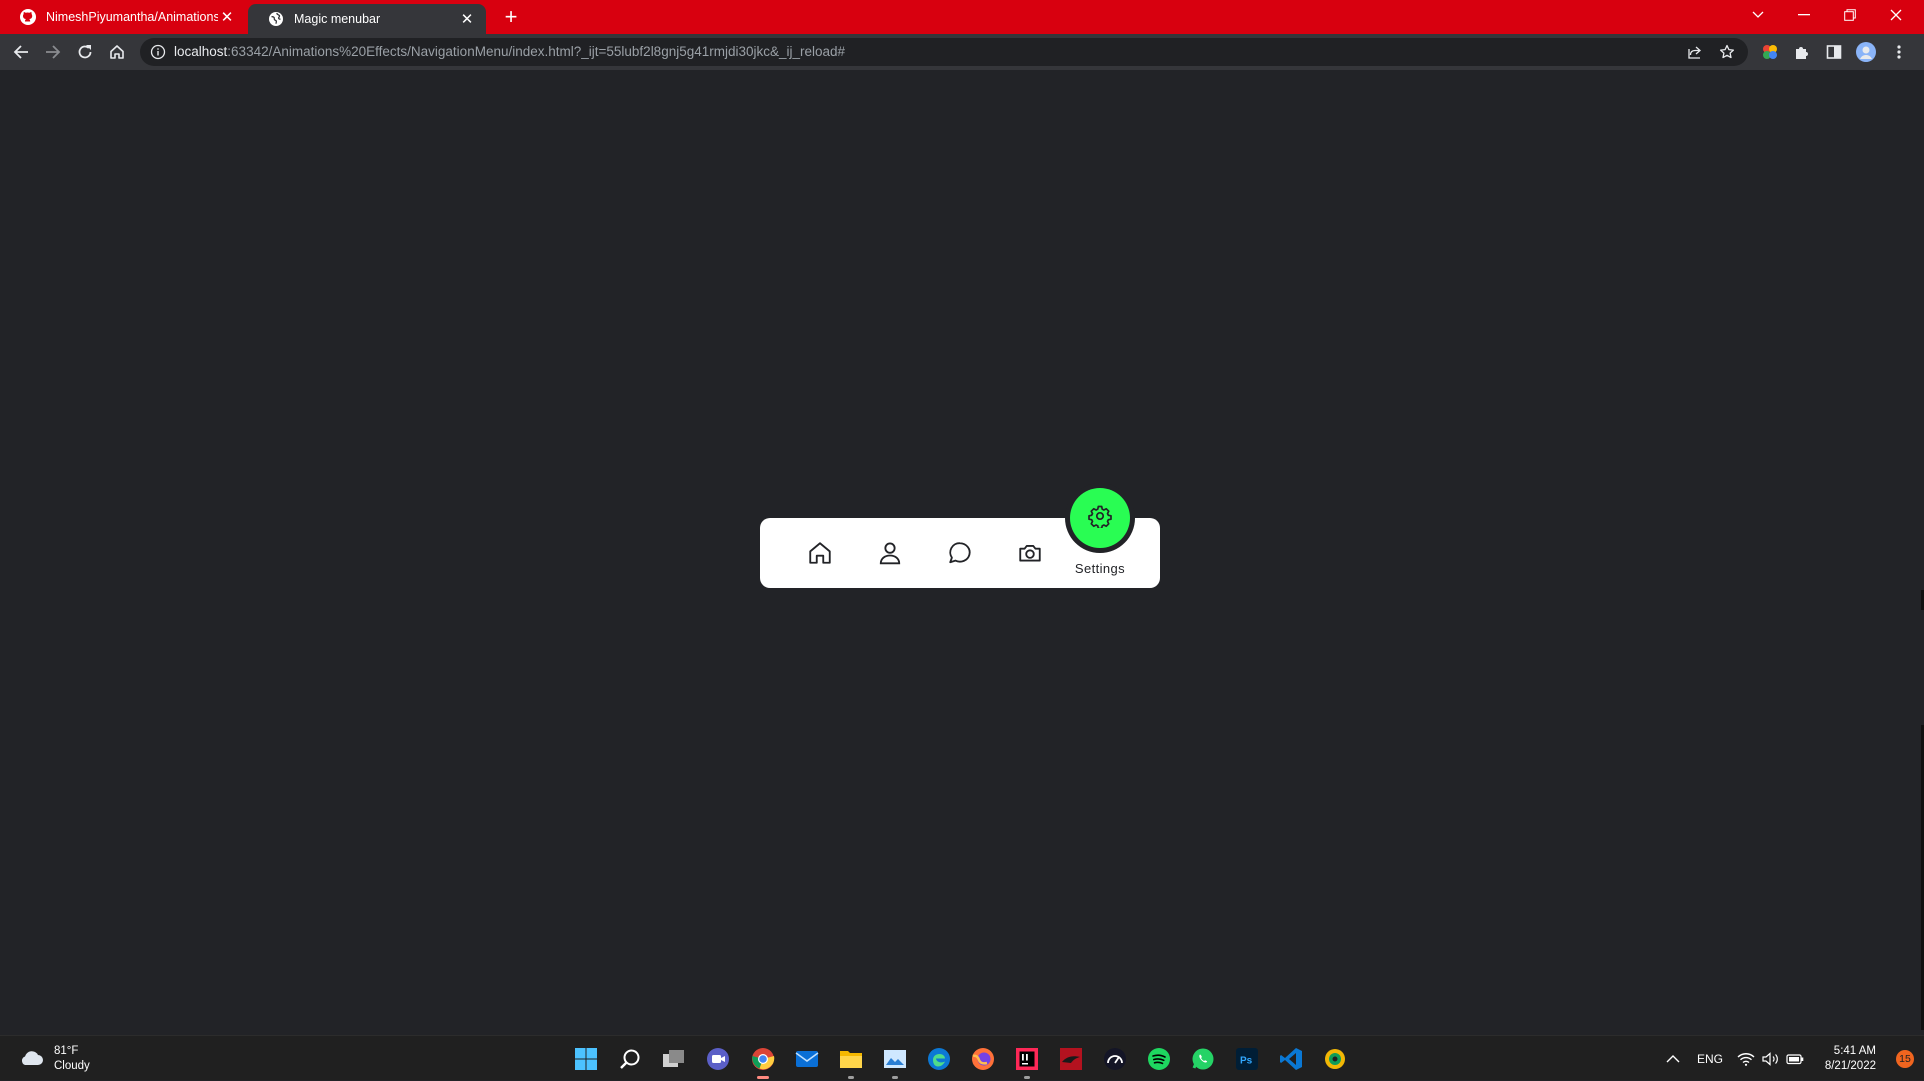 The width and height of the screenshot is (1924, 1081). What do you see at coordinates (1804, 15) in the screenshot?
I see `minimize-icon` at bounding box center [1804, 15].